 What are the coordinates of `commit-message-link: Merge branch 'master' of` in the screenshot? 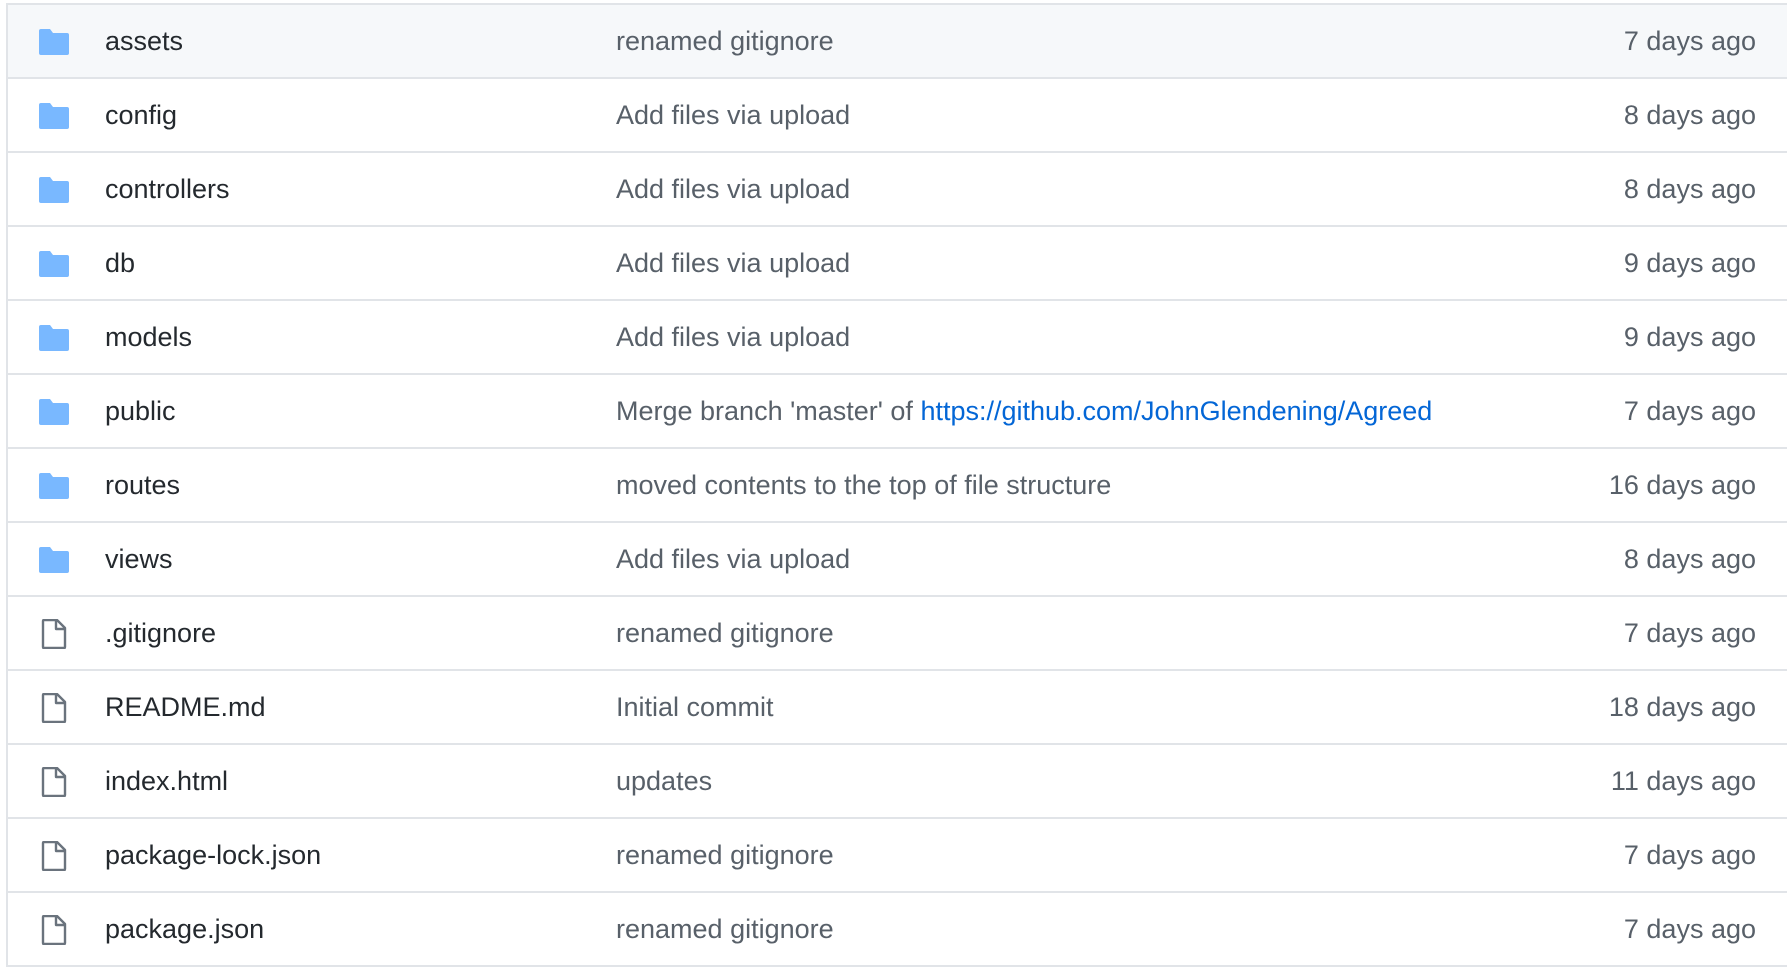 It's located at (768, 411).